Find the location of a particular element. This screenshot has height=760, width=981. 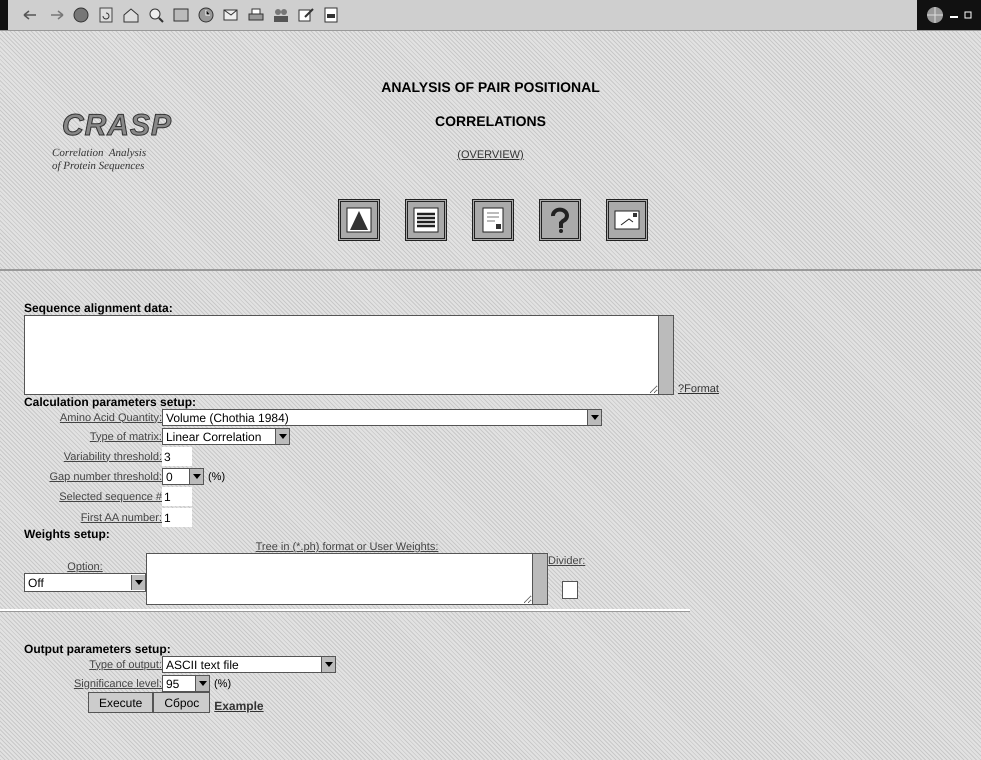

tree-label: Tree in (*.ph) format or User Weights: is located at coordinates (347, 547).